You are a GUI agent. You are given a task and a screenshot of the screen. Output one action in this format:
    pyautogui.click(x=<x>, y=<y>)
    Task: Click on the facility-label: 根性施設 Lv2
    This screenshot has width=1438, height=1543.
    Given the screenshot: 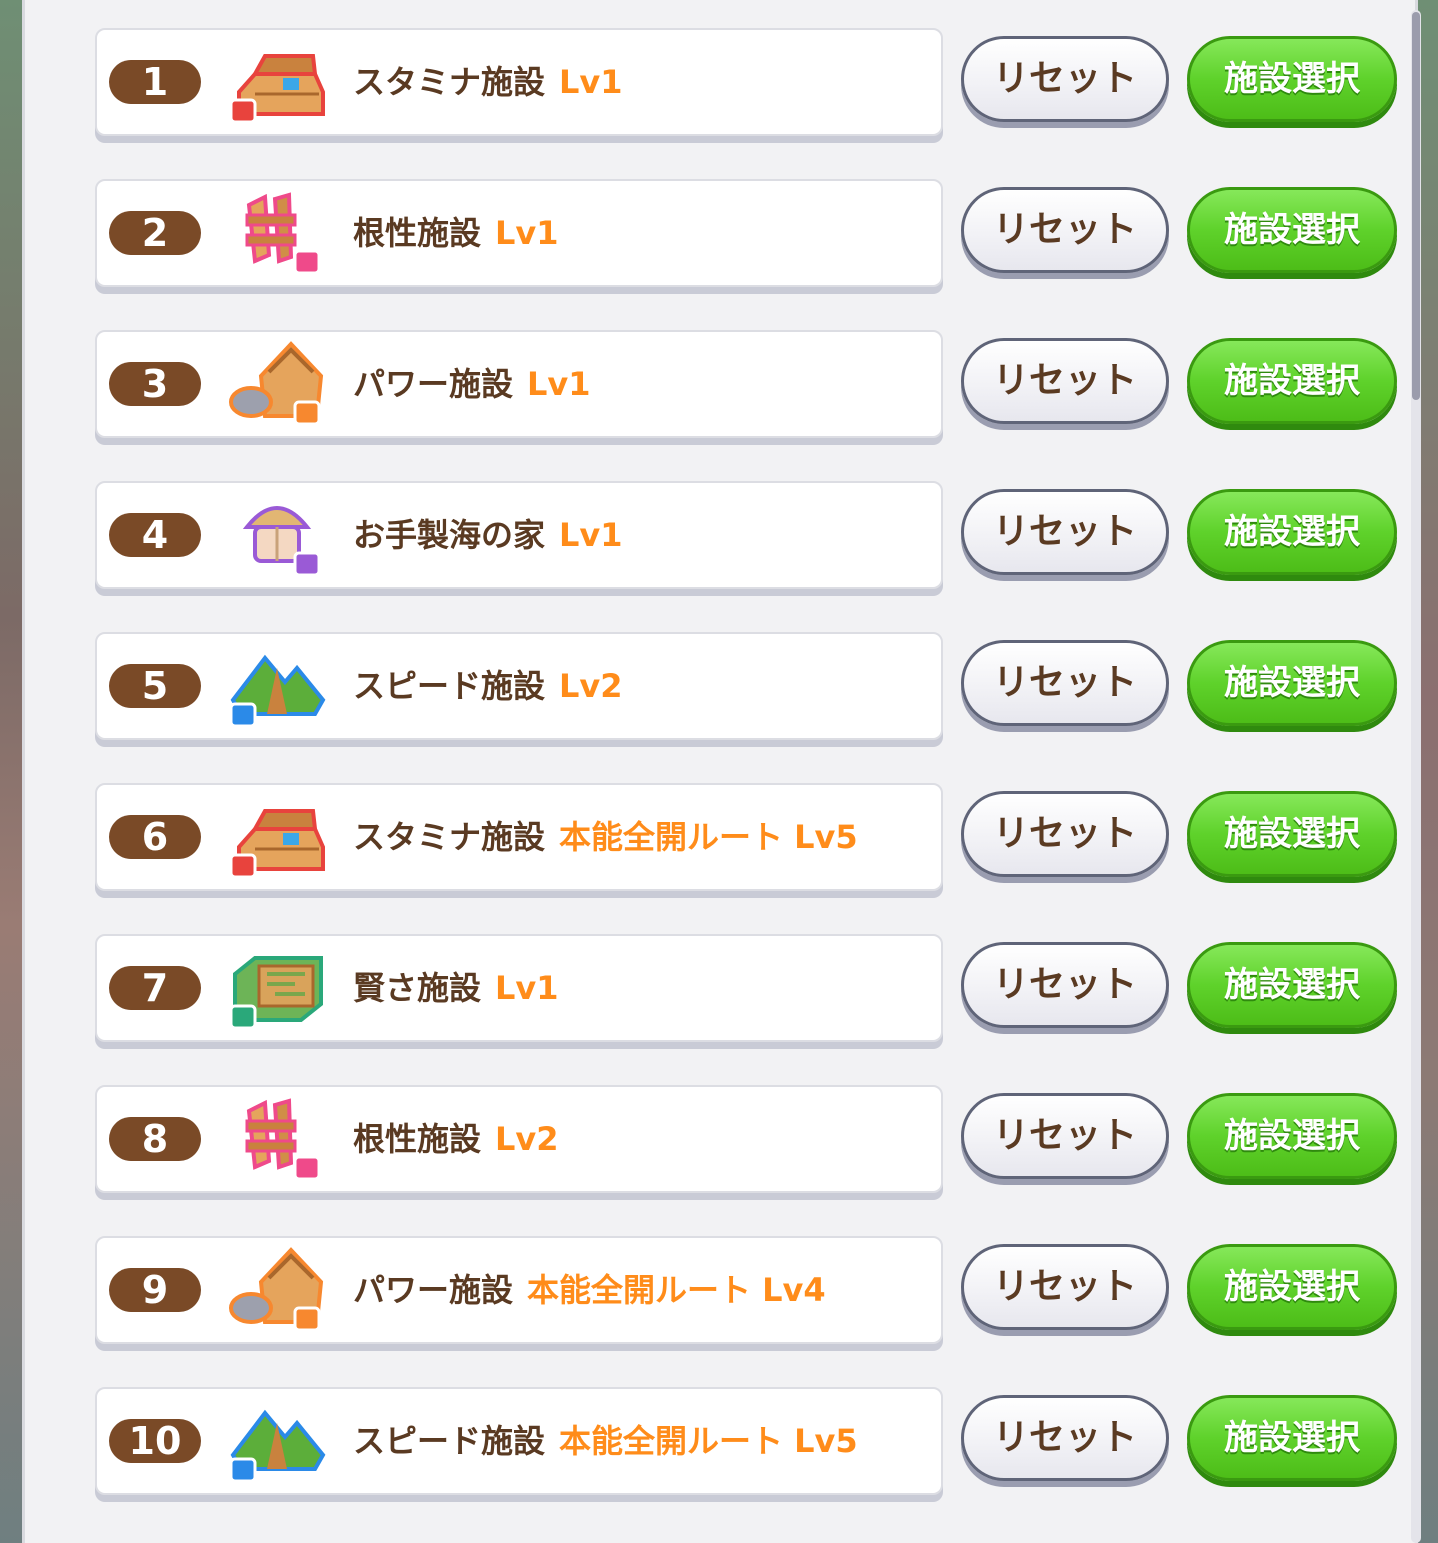 What is the action you would take?
    pyautogui.click(x=456, y=1139)
    